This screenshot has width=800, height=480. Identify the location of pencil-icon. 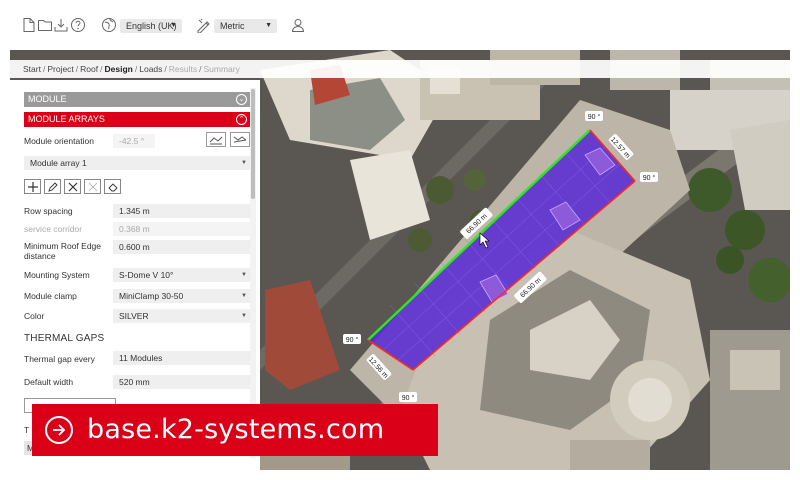
(53, 187).